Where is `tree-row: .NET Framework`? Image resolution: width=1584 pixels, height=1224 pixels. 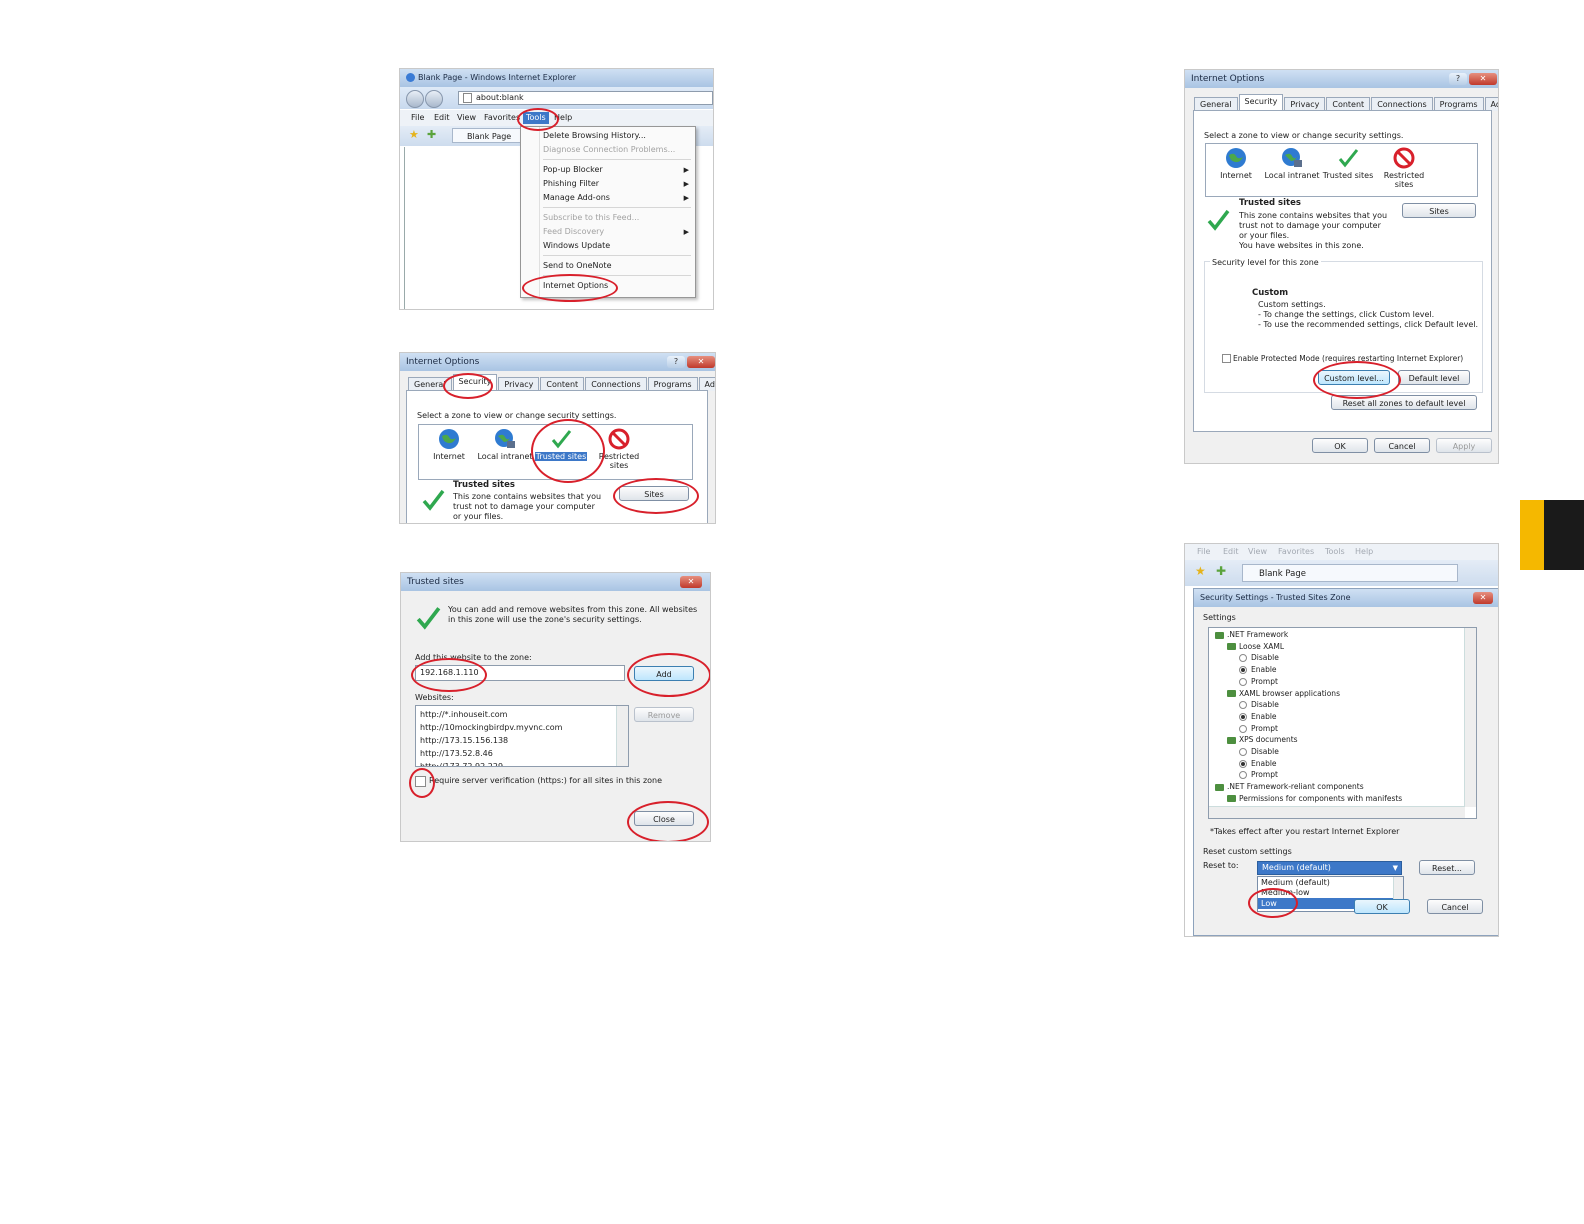
tree-row: .NET Framework is located at coordinates (1308, 635).